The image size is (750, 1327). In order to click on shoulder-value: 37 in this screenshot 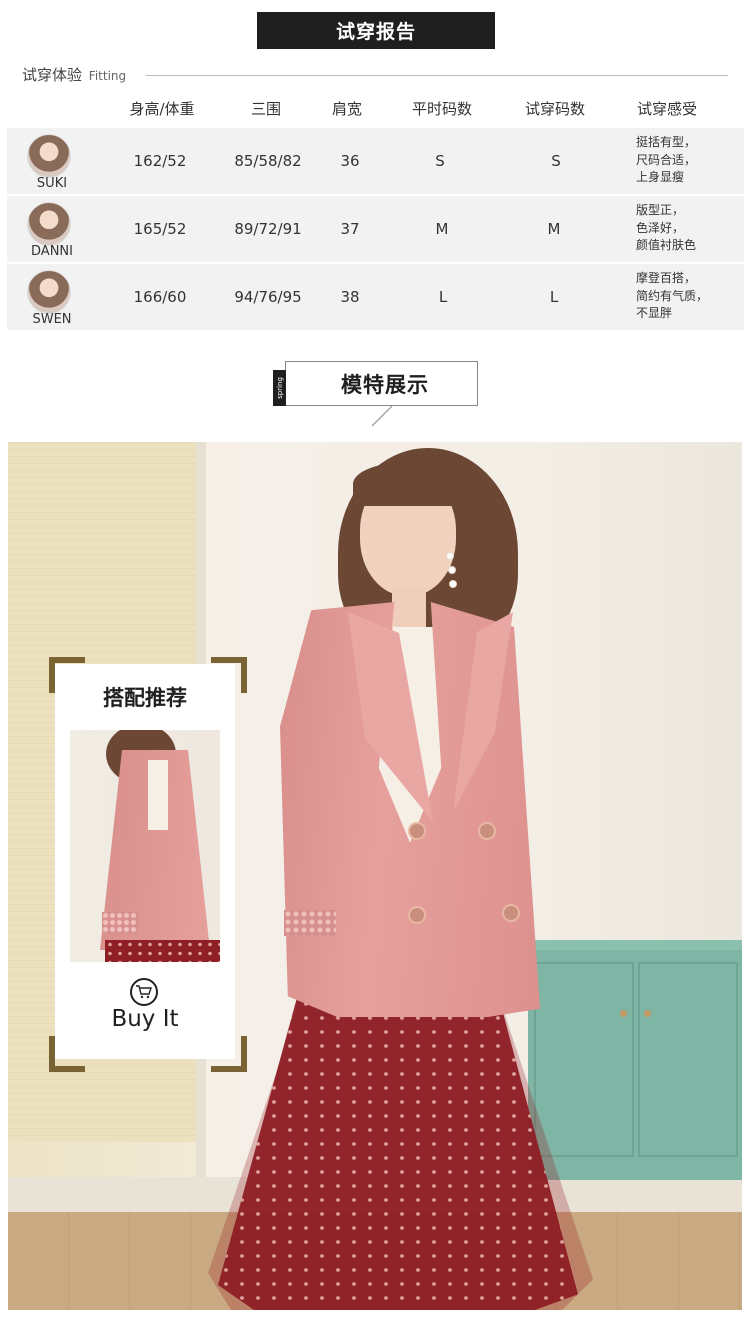, I will do `click(350, 229)`.